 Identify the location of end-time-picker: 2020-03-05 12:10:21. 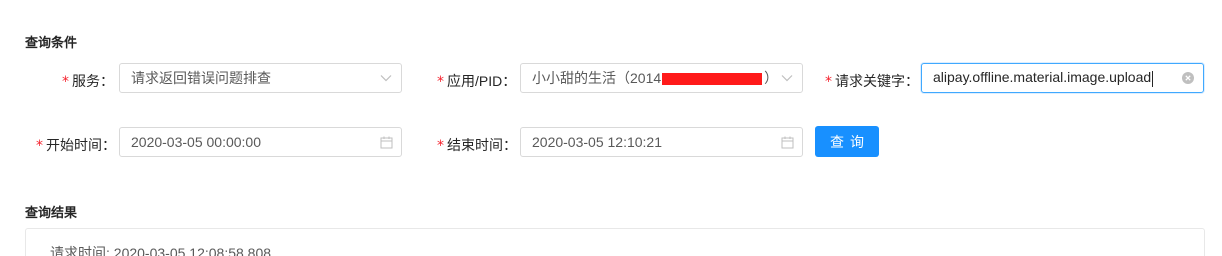
(661, 142).